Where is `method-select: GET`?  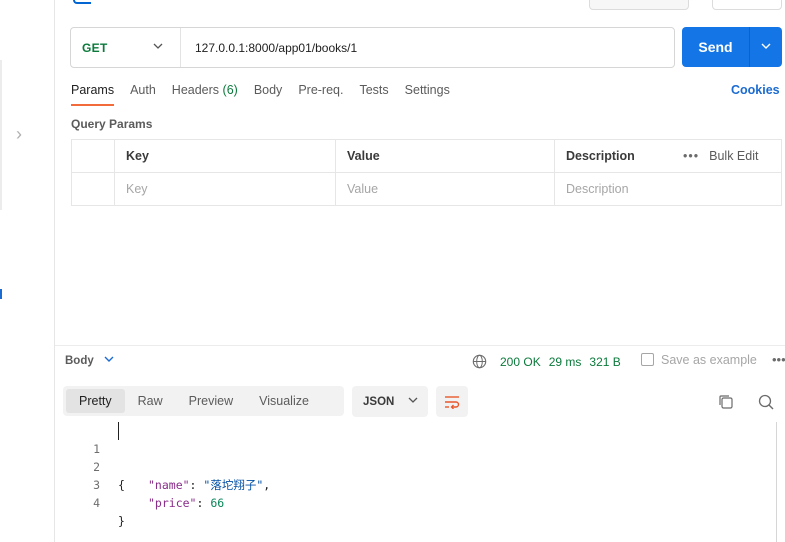 method-select: GET is located at coordinates (126, 47).